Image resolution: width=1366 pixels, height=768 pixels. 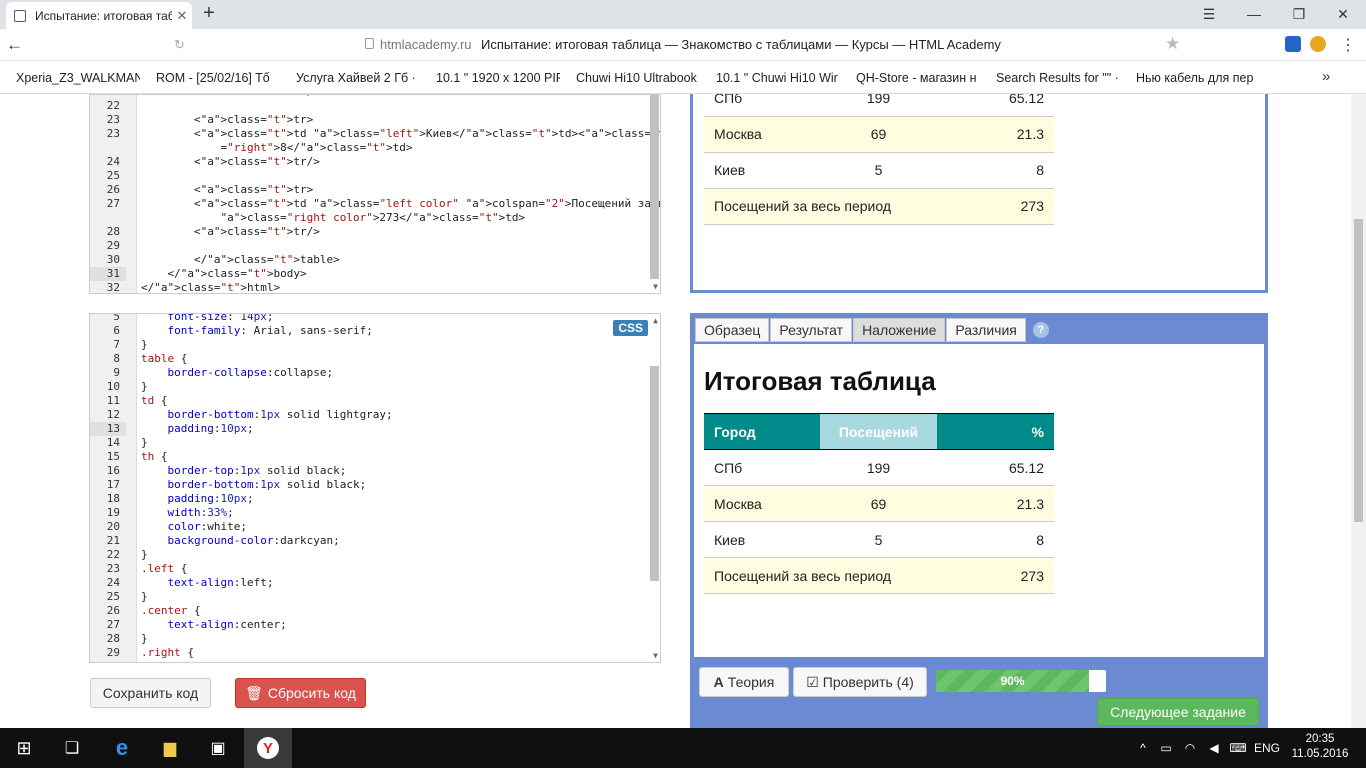 What do you see at coordinates (778, 78) in the screenshot?
I see `bookmark-item: 10.1 " Chuwi Hi10 Wir` at bounding box center [778, 78].